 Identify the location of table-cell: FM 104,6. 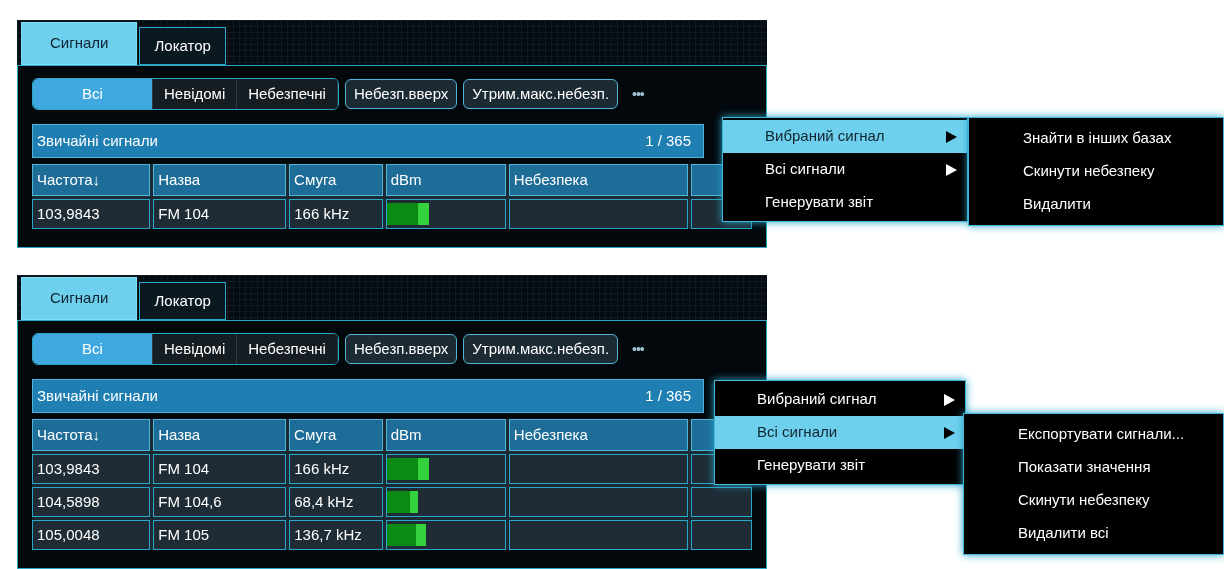
(220, 502).